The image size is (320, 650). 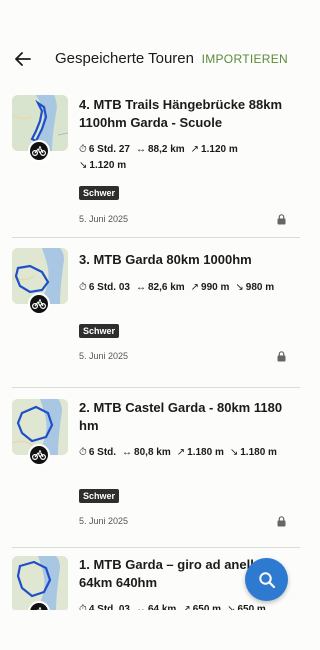 What do you see at coordinates (205, 452) in the screenshot?
I see `tour-ascent: 1.180 m` at bounding box center [205, 452].